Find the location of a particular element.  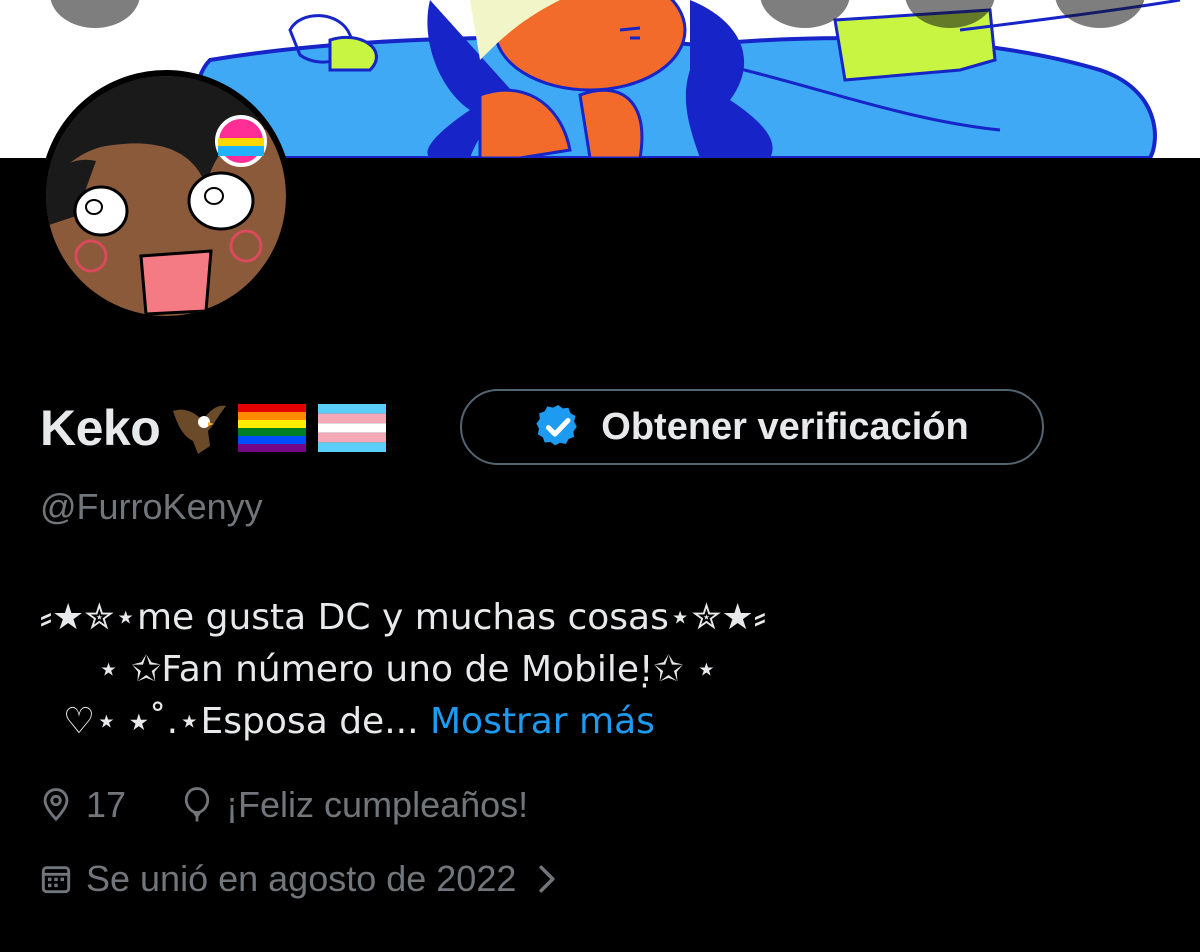

location-text: 17 is located at coordinates (106, 804).